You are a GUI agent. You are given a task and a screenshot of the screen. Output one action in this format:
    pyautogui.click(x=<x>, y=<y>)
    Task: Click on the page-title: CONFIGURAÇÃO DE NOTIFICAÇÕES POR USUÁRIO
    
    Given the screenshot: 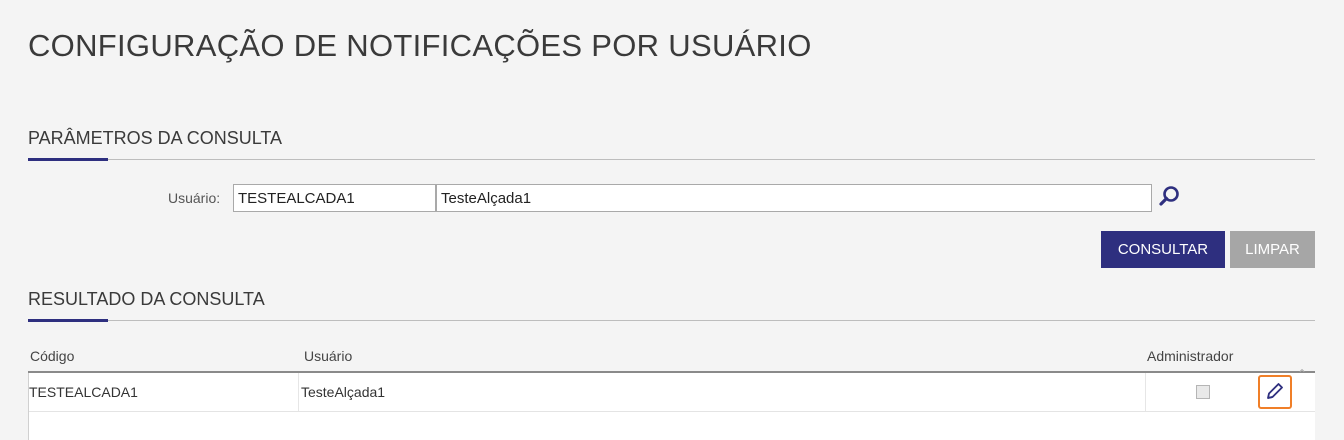 What is the action you would take?
    pyautogui.click(x=420, y=45)
    